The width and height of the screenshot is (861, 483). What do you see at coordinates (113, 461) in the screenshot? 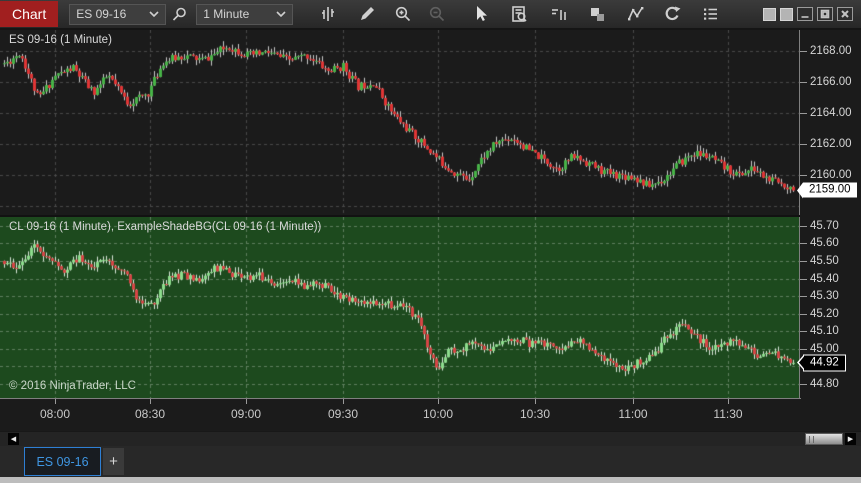
I see `add-tab-button: +` at bounding box center [113, 461].